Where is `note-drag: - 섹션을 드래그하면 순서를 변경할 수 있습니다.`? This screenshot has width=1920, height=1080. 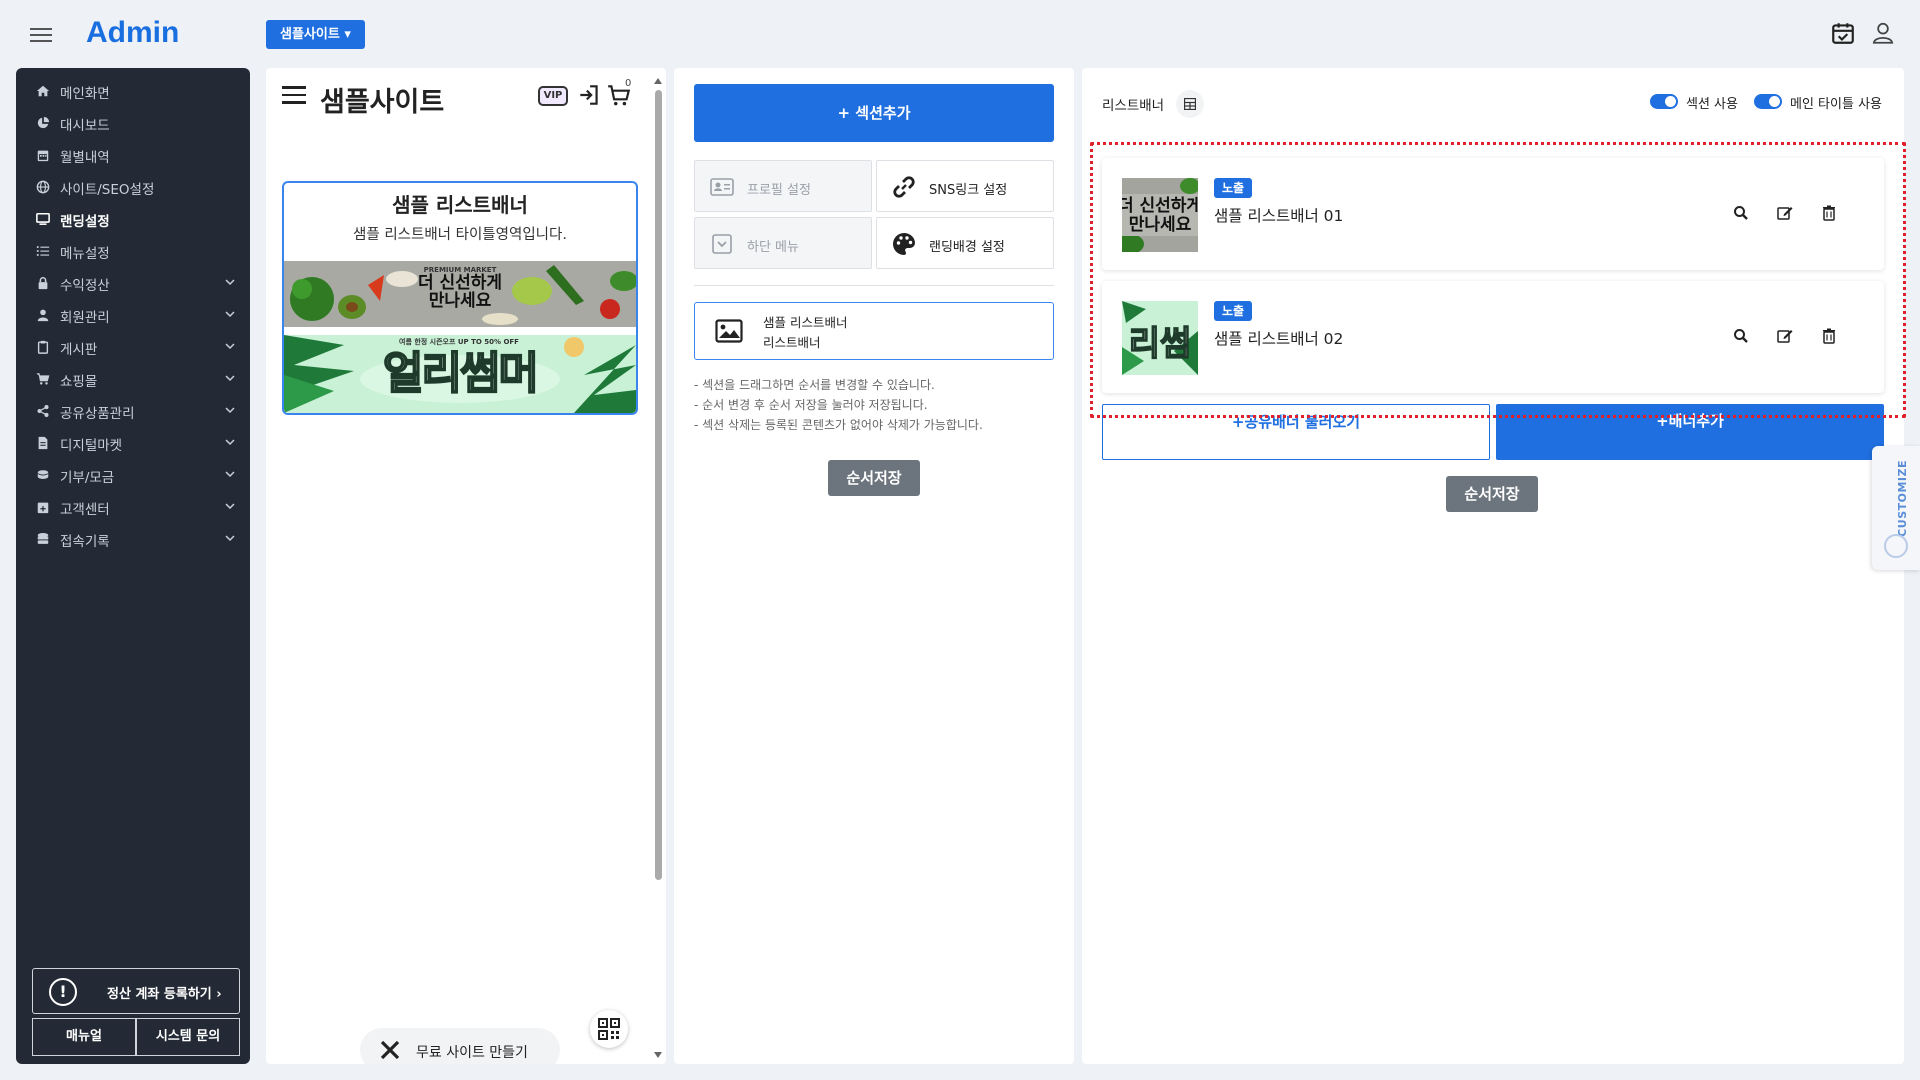 note-drag: - 섹션을 드래그하면 순서를 변경할 수 있습니다. is located at coordinates (814, 385).